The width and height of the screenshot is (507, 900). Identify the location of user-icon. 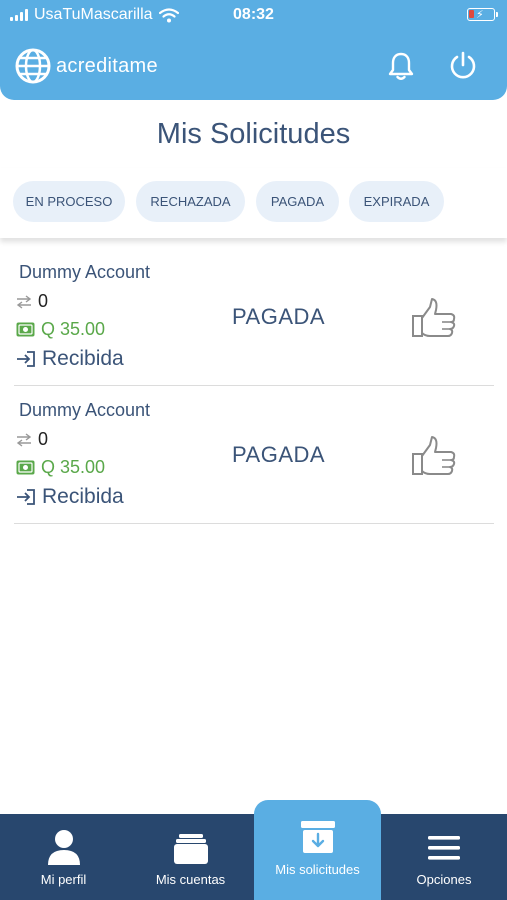
(63, 847).